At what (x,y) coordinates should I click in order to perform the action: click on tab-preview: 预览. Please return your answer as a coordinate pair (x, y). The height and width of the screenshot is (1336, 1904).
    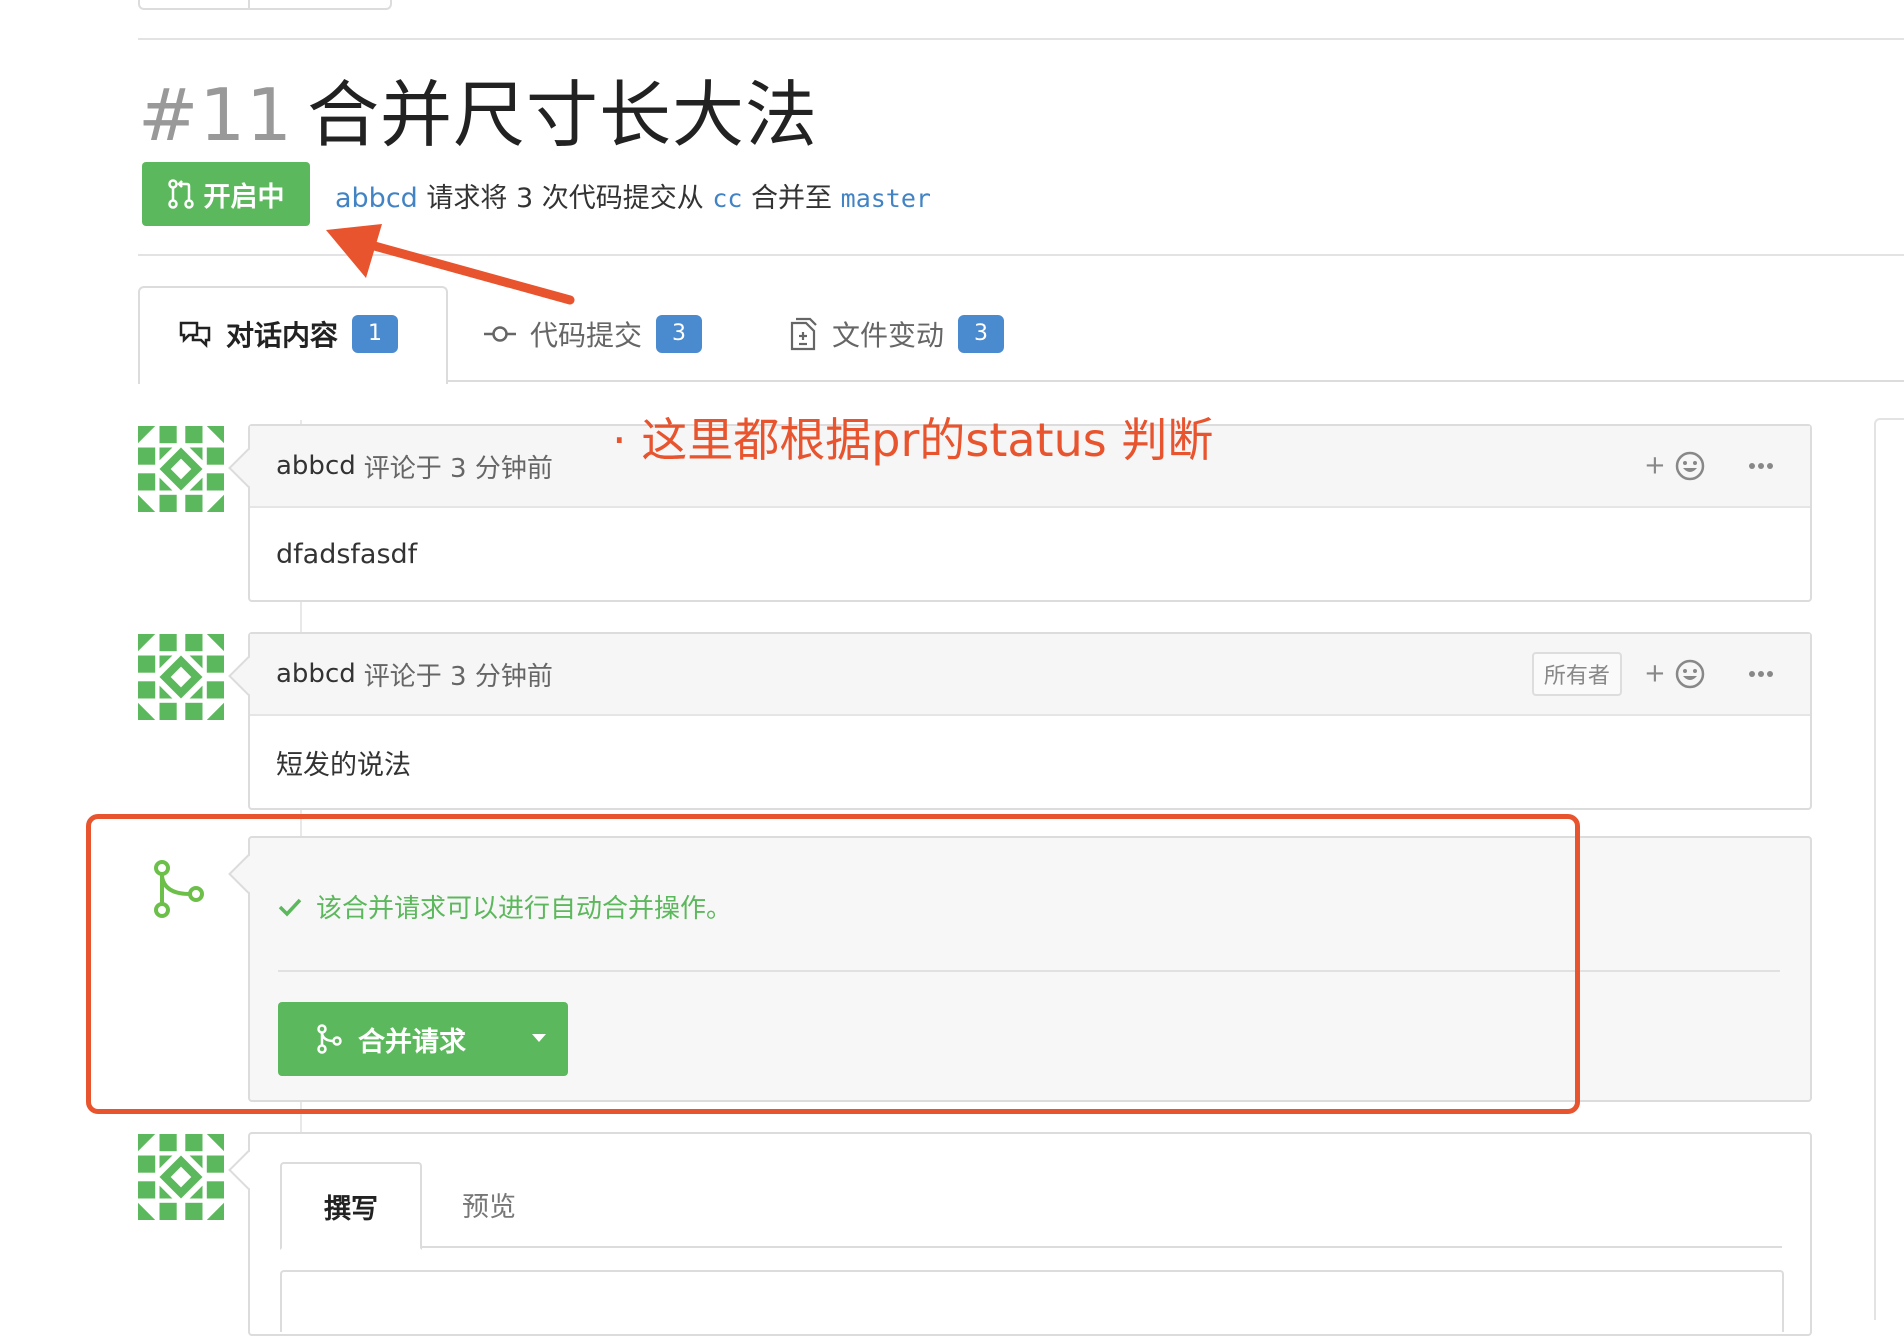
    Looking at the image, I should click on (489, 1204).